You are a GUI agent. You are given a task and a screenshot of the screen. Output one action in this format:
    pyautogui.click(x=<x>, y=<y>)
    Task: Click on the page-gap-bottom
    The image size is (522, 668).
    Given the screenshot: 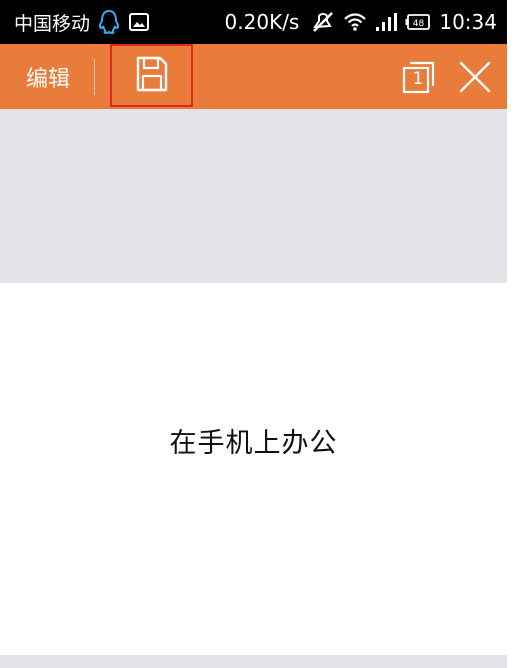 What is the action you would take?
    pyautogui.click(x=253, y=661)
    